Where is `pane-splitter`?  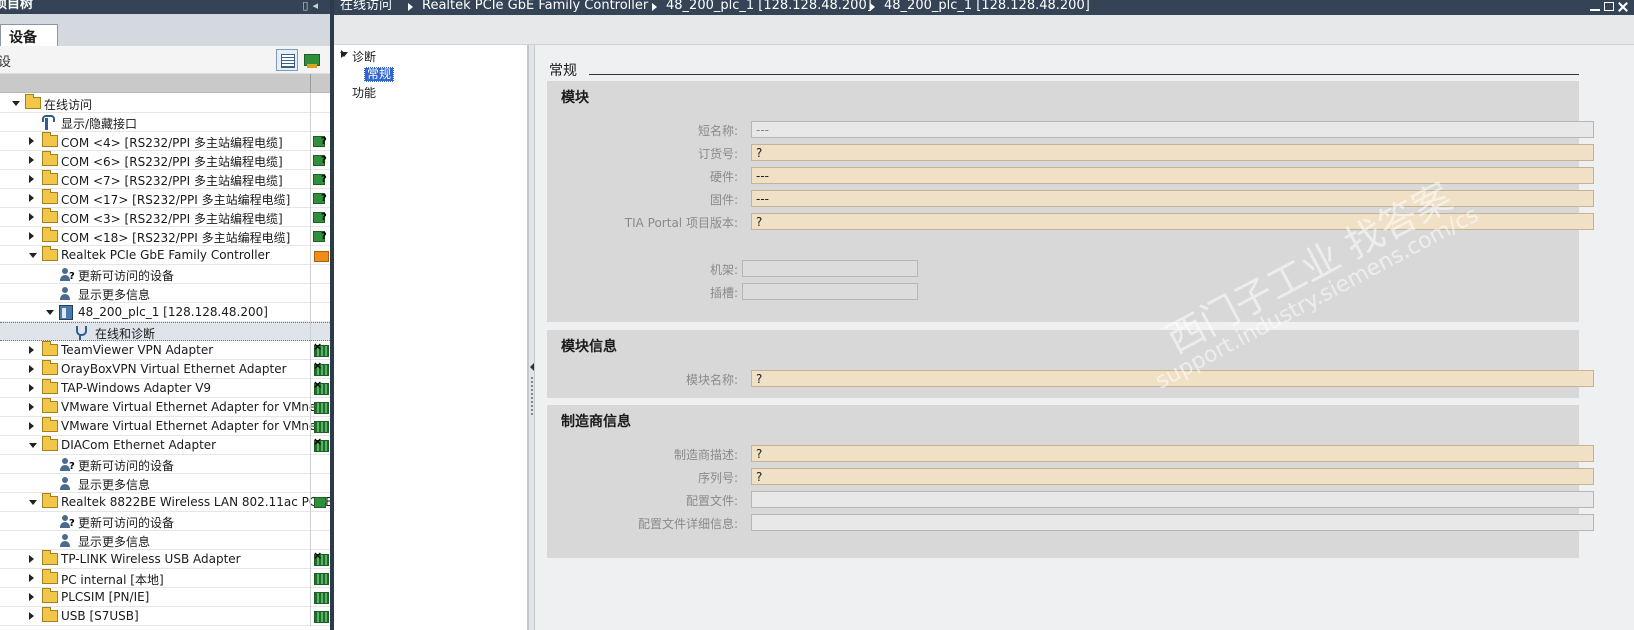 pane-splitter is located at coordinates (531, 337).